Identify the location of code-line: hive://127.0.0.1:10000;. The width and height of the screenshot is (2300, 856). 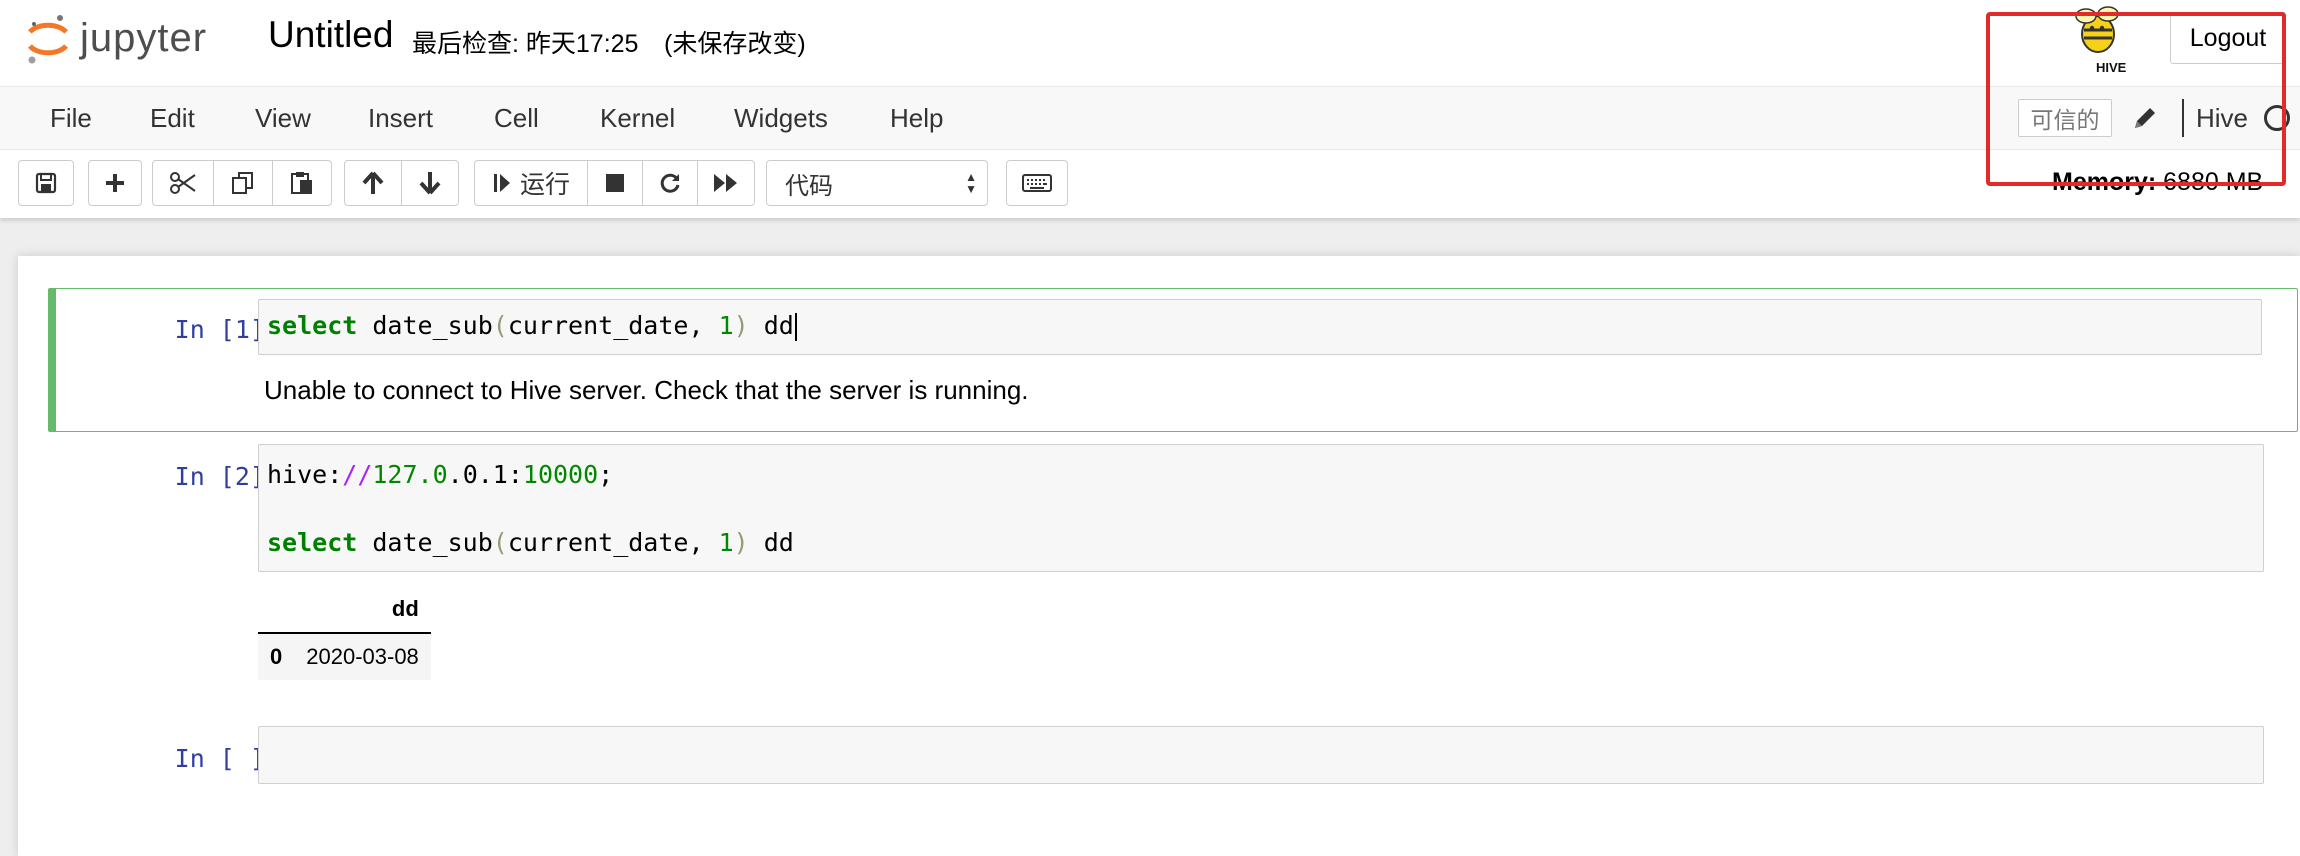
(440, 474).